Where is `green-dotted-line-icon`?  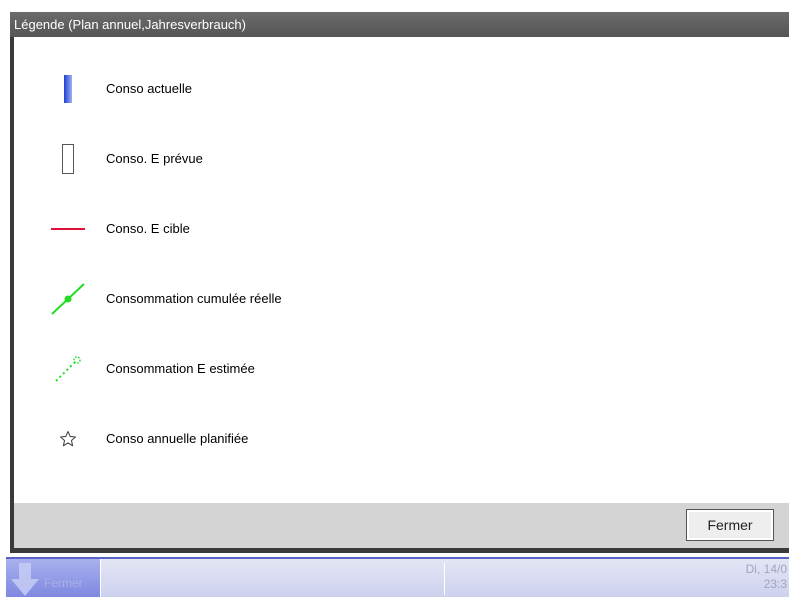 green-dotted-line-icon is located at coordinates (68, 369).